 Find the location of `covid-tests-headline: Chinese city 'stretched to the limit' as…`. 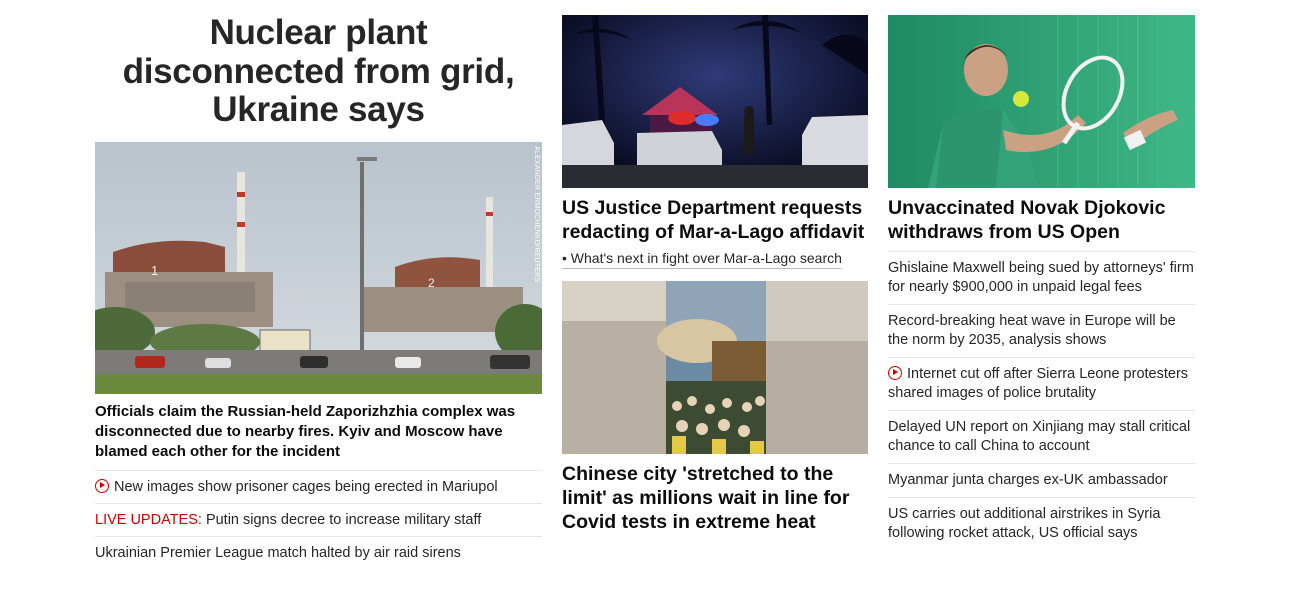

covid-tests-headline: Chinese city 'stretched to the limit' as… is located at coordinates (715, 498).